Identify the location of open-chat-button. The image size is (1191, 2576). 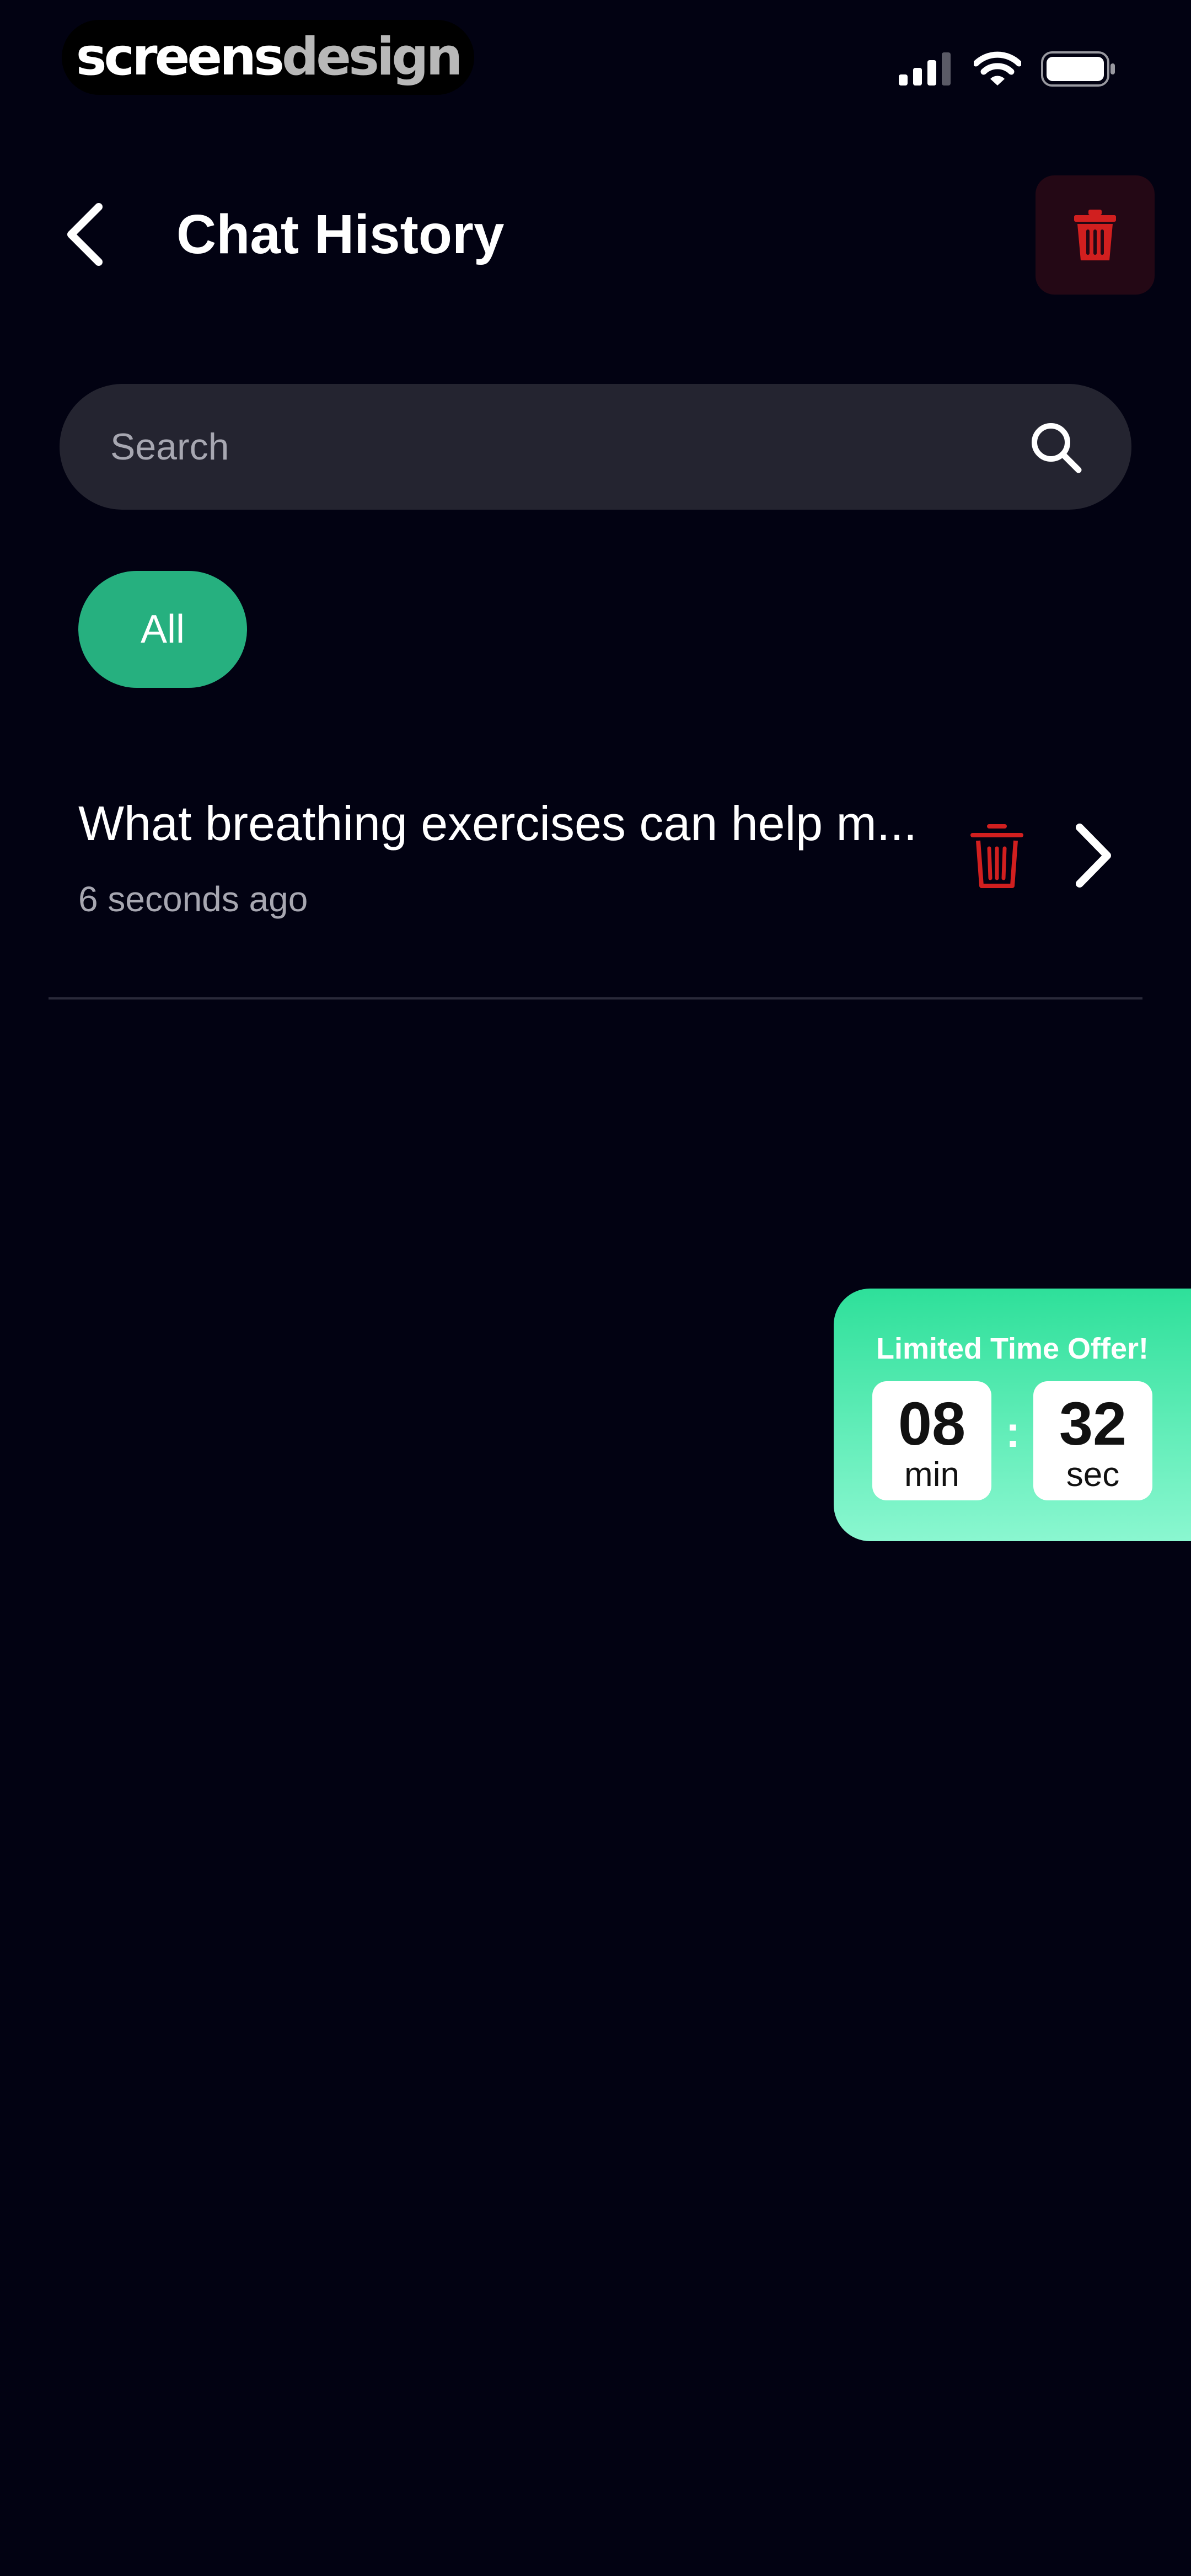
(1093, 855).